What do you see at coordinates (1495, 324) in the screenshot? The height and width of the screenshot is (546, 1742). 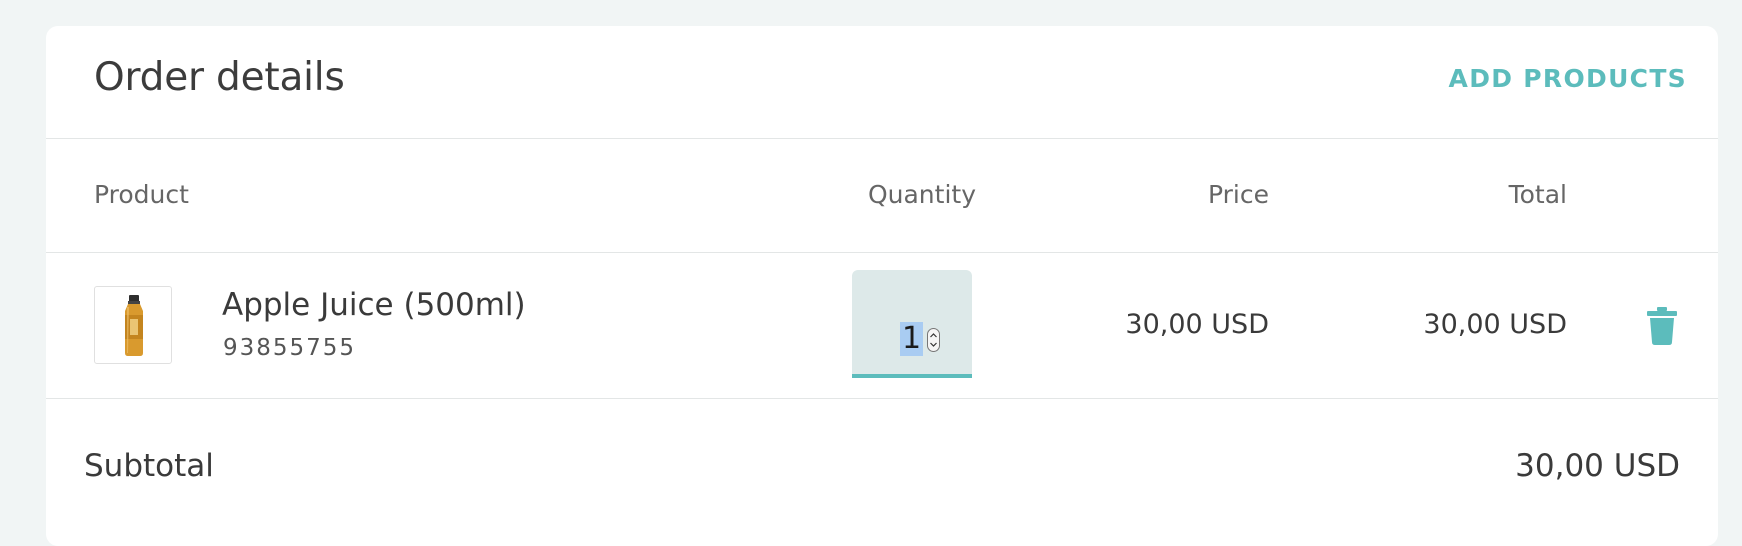 I see `item-total: 30,00 USD` at bounding box center [1495, 324].